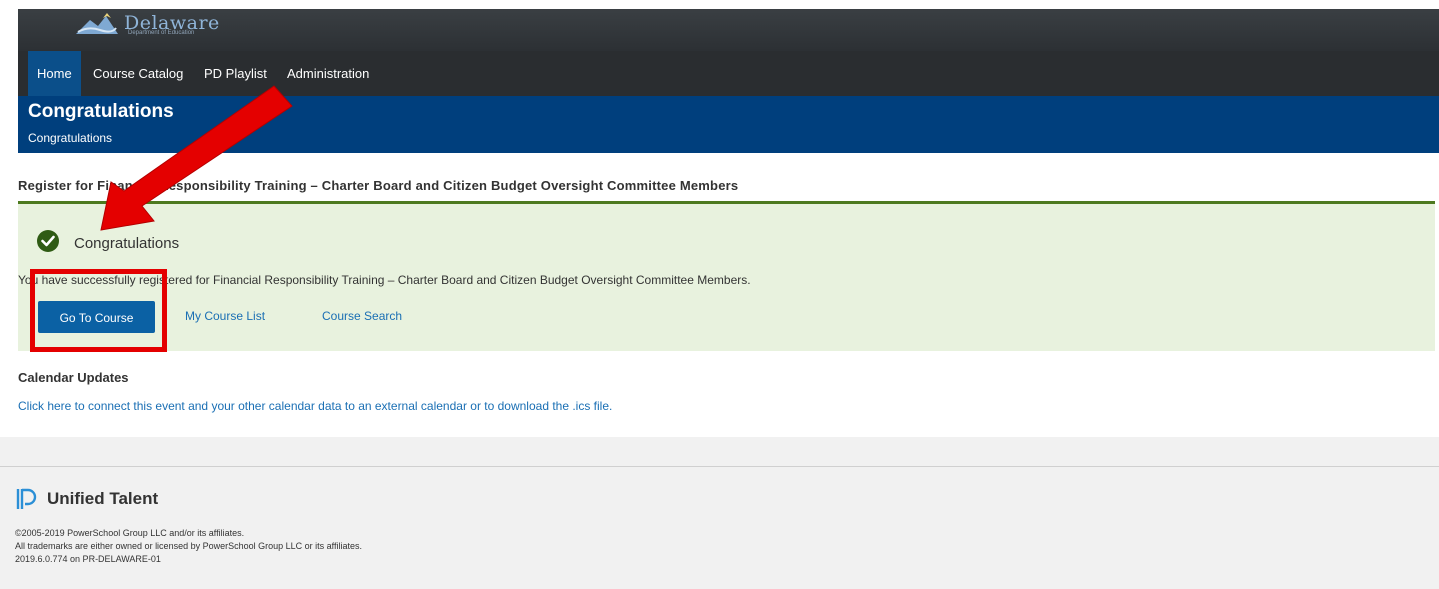  I want to click on page-title: Congratulations, so click(101, 111).